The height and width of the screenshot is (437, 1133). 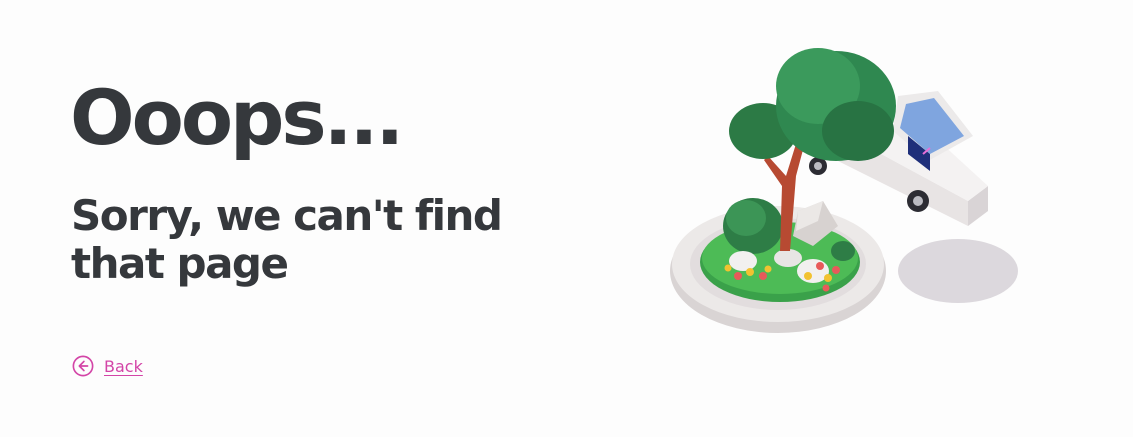 What do you see at coordinates (287, 239) in the screenshot?
I see `error-message: Sorry, we can't find that page` at bounding box center [287, 239].